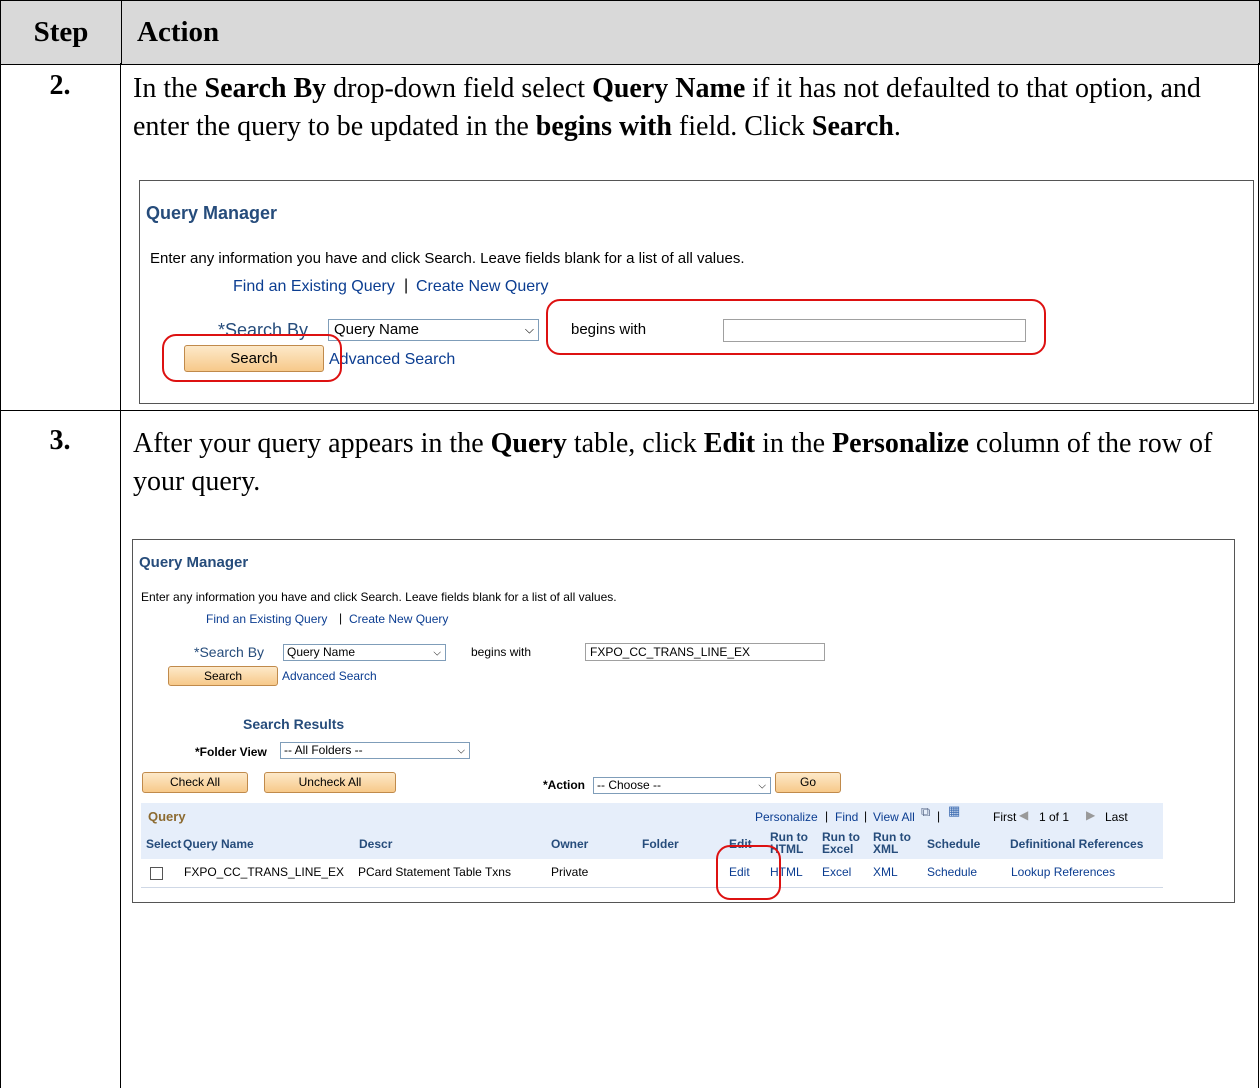 Image resolution: width=1260 pixels, height=1088 pixels. I want to click on grid-sep-3: |, so click(939, 816).